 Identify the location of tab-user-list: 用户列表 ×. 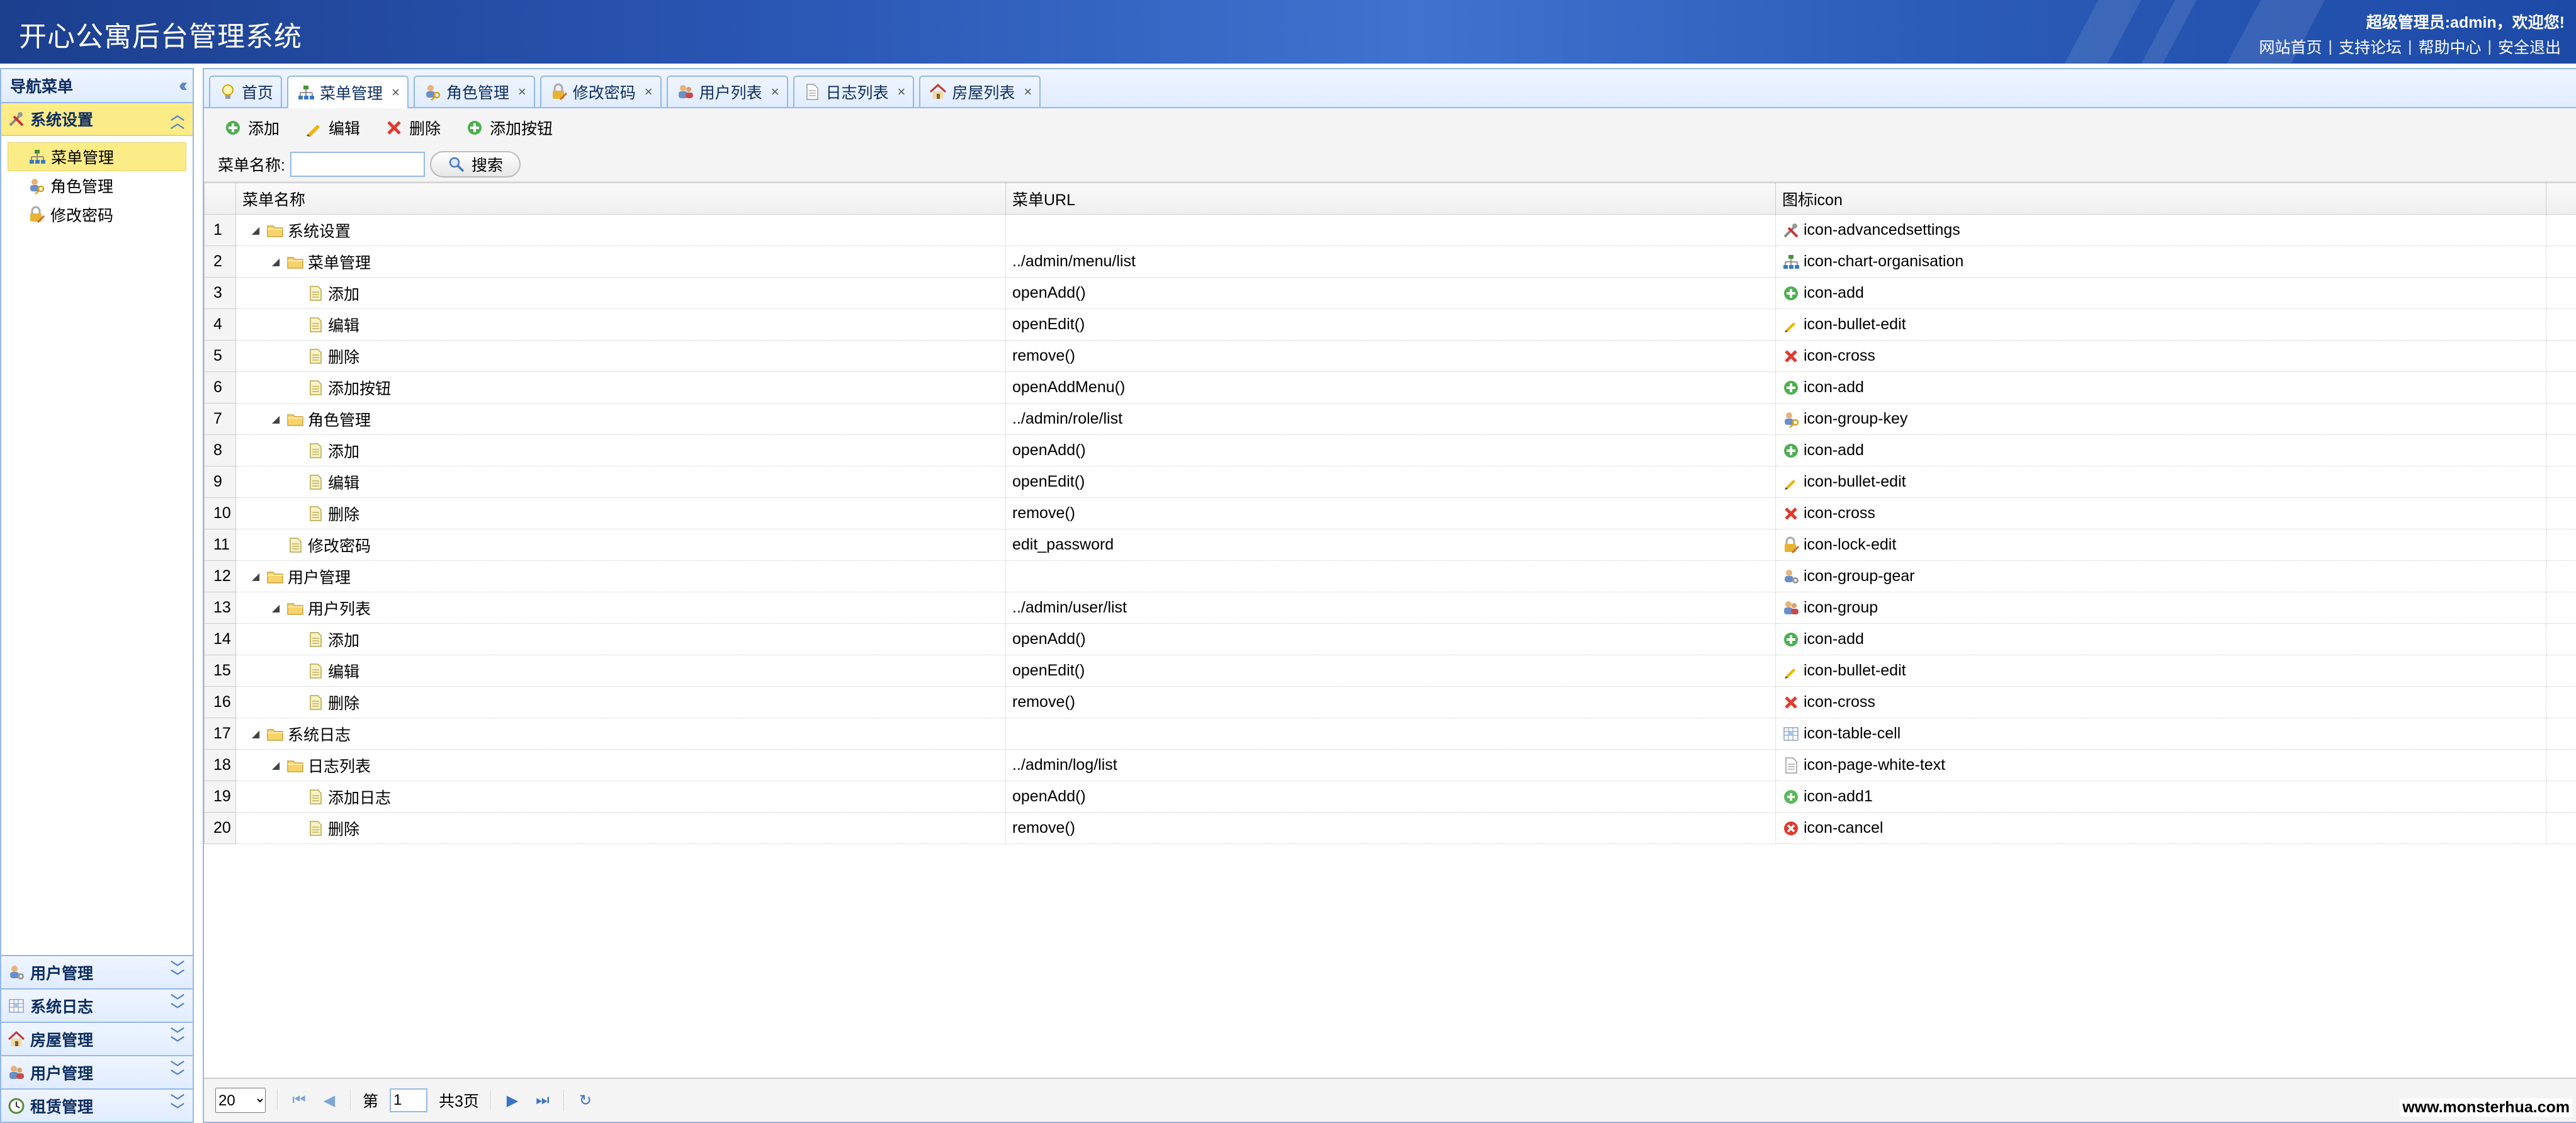
(727, 91).